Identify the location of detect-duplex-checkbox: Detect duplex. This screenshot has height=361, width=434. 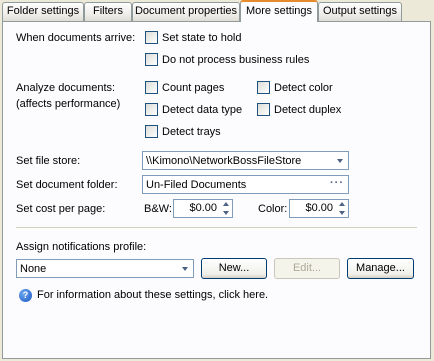
(299, 109).